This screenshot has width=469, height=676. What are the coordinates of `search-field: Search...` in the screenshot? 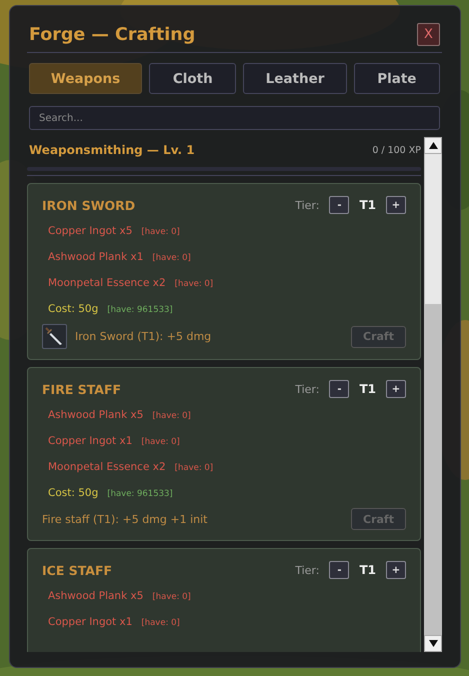 It's located at (234, 118).